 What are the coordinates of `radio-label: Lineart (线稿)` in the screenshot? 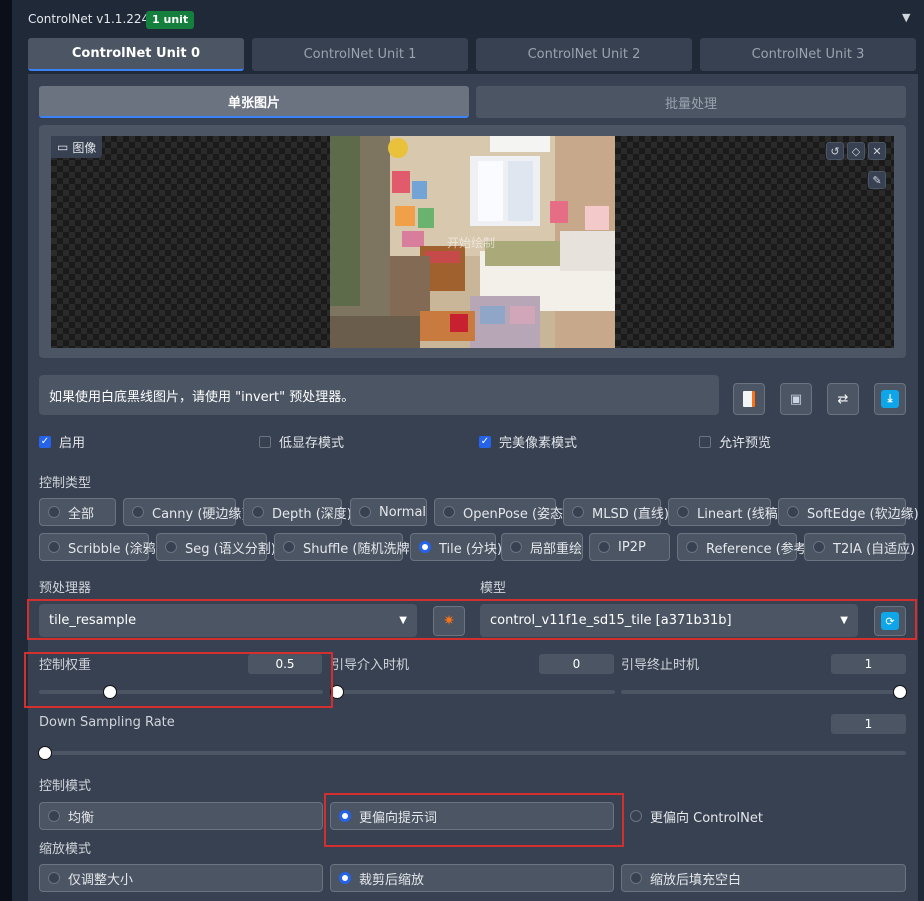 It's located at (740, 514).